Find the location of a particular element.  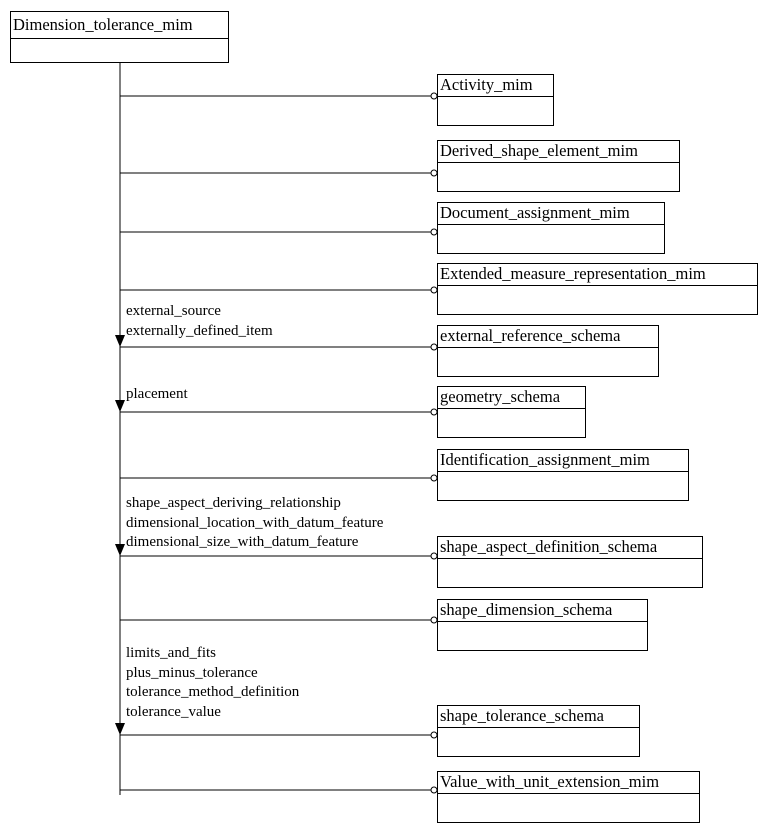

schema-name: Document_assignment_mim is located at coordinates (551, 214).